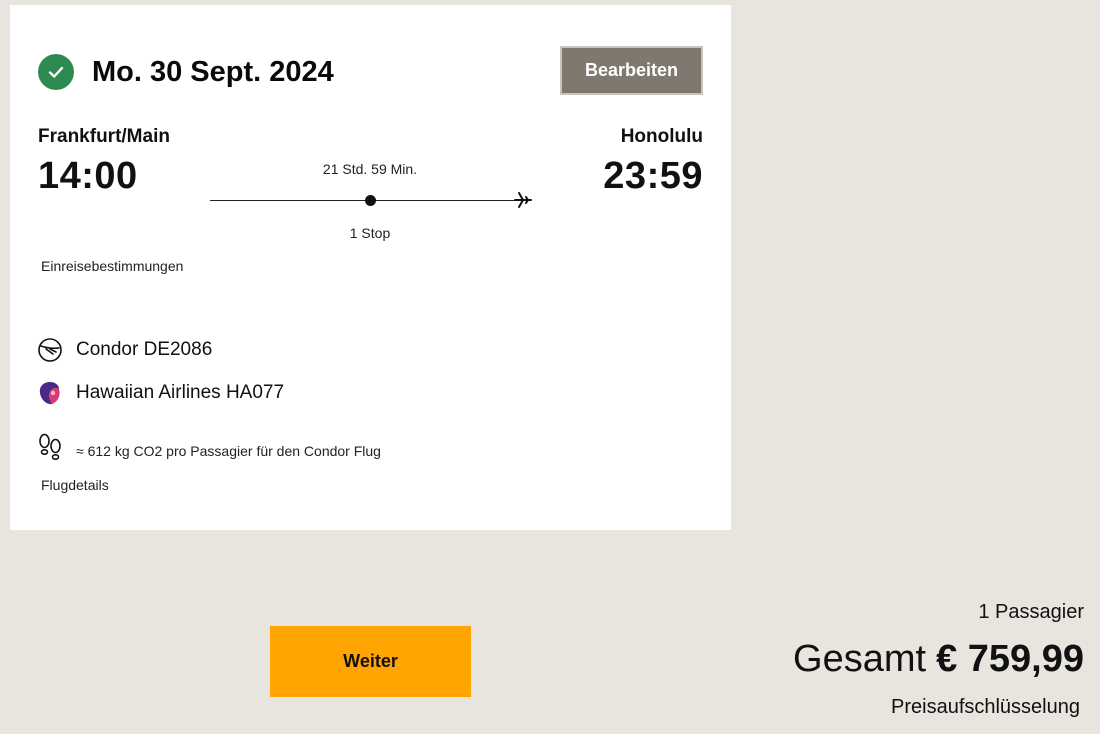 The image size is (1100, 734). What do you see at coordinates (985, 707) in the screenshot?
I see `price-breakdown-link: Preisaufschlüsselung` at bounding box center [985, 707].